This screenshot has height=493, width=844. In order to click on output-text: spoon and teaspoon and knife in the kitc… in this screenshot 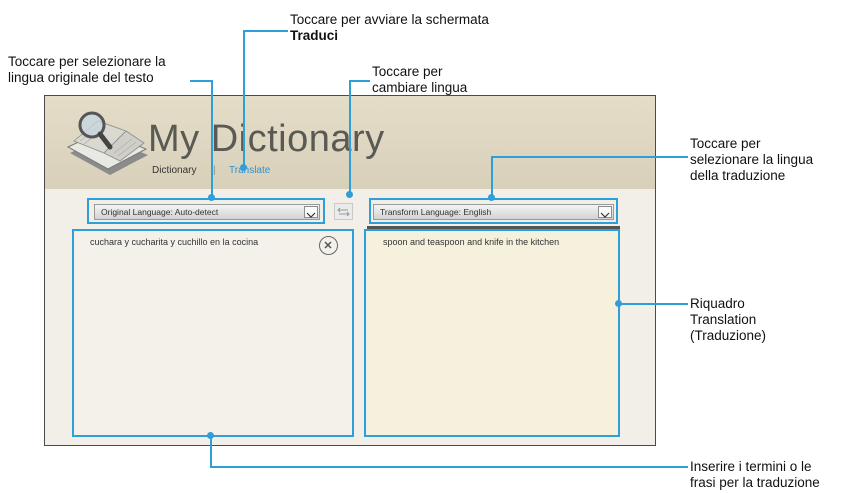, I will do `click(471, 242)`.